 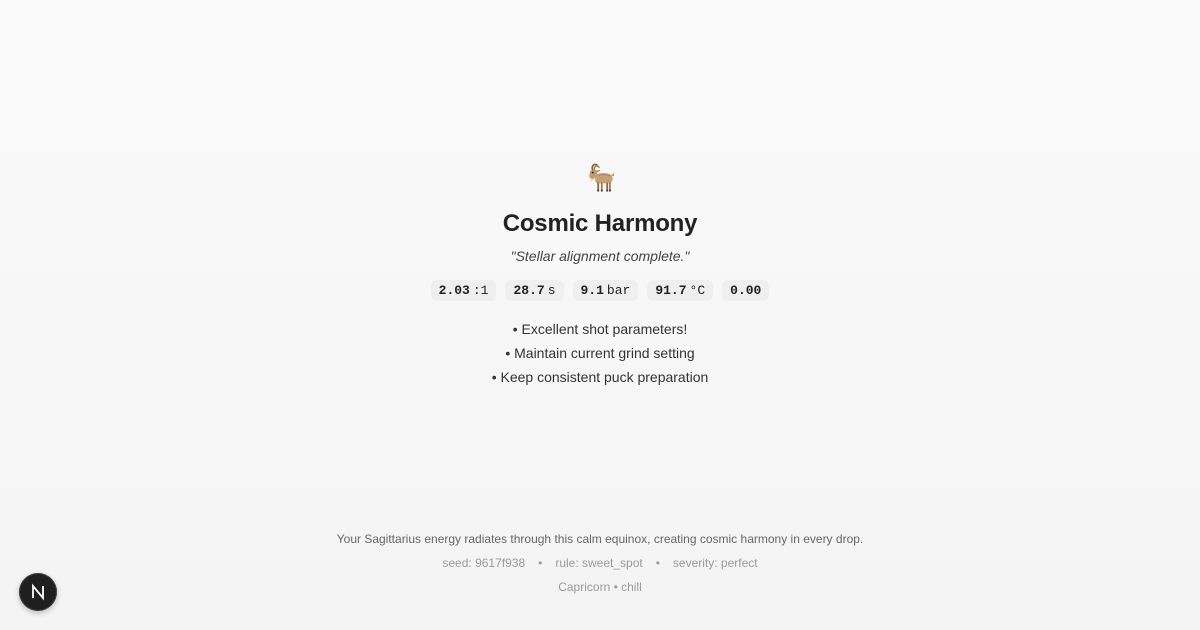 I want to click on seed-label: seed: 9617f938, so click(x=484, y=563).